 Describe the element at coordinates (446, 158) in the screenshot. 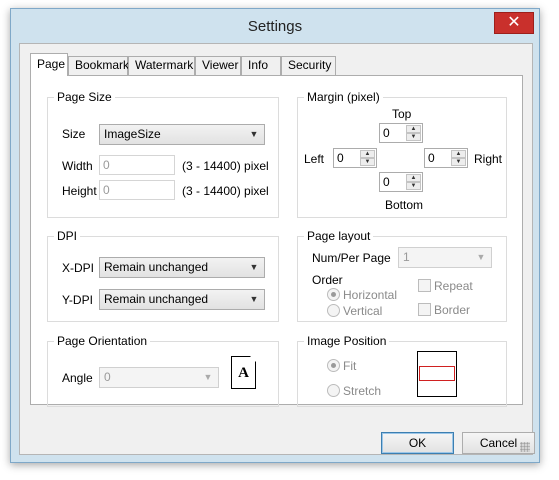

I see `margin-right-spinner: 0 ▲ ▼` at that location.